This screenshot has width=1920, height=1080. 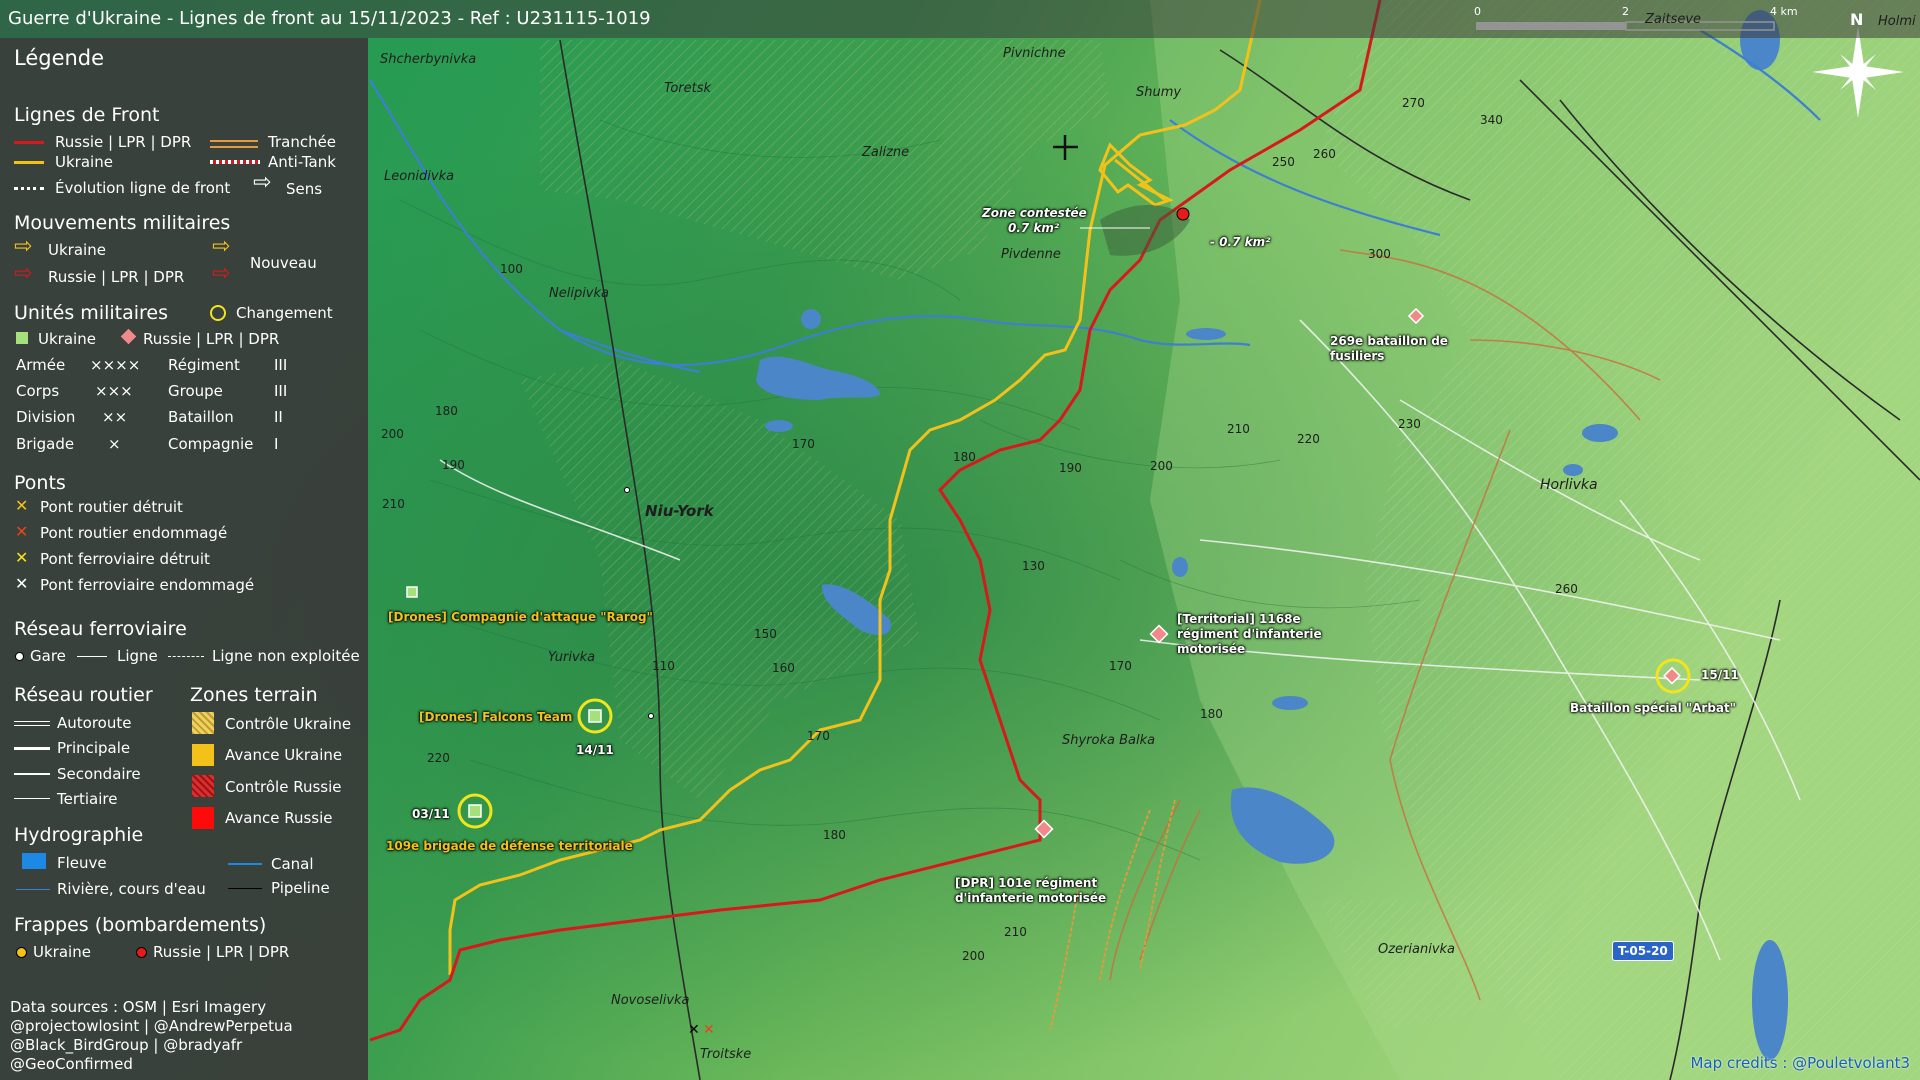 I want to click on place-niu-york: Niu-York, so click(x=679, y=511).